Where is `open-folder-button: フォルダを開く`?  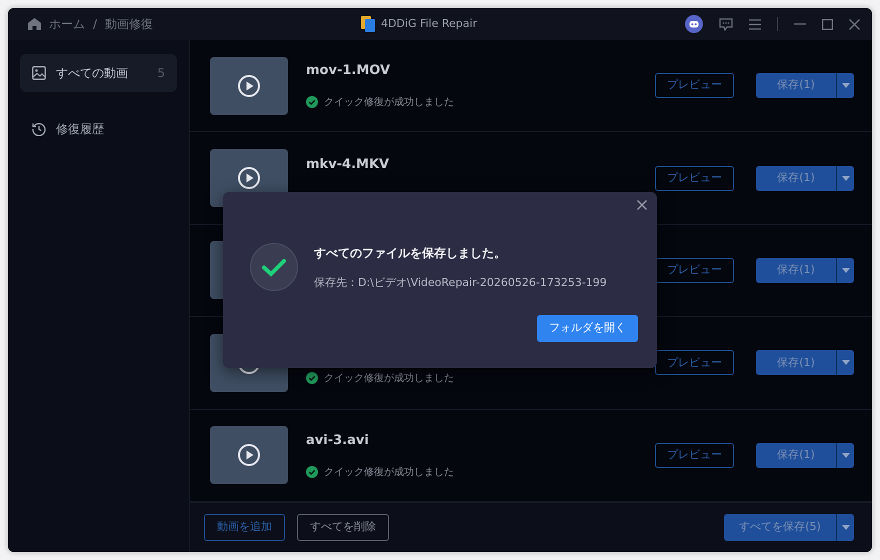 open-folder-button: フォルダを開く is located at coordinates (587, 328).